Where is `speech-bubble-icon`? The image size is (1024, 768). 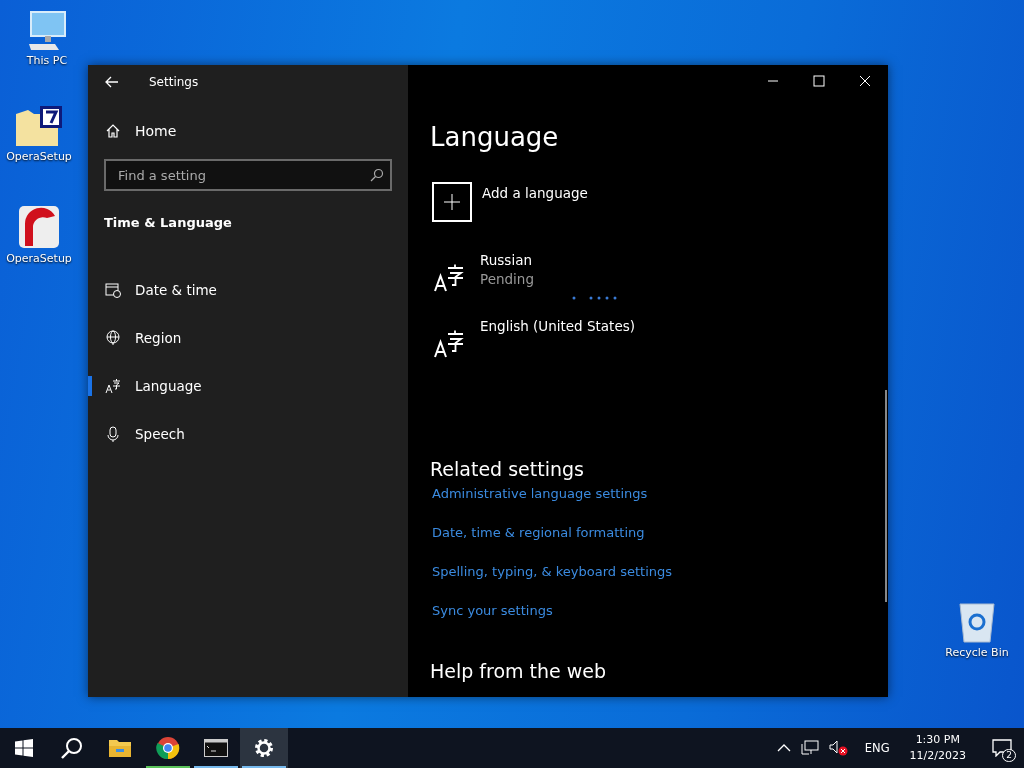
speech-bubble-icon is located at coordinates (1002, 748).